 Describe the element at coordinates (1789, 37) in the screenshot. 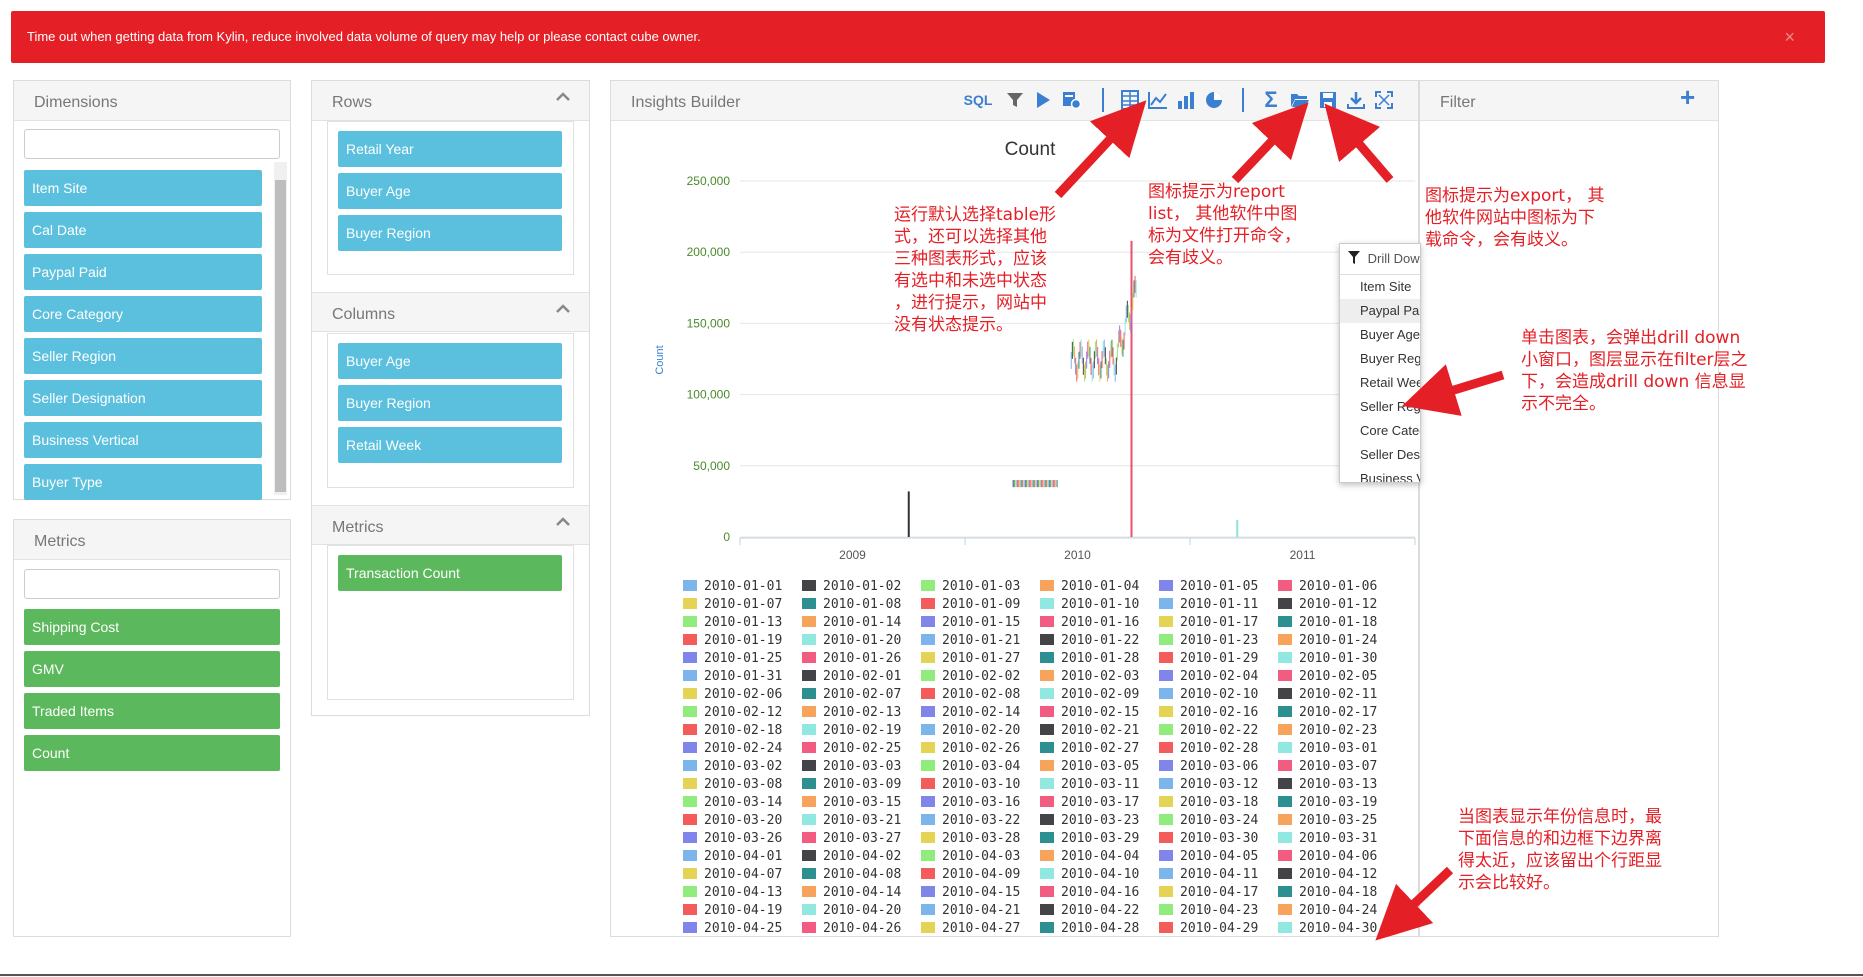

I see `close-icon: ×` at that location.